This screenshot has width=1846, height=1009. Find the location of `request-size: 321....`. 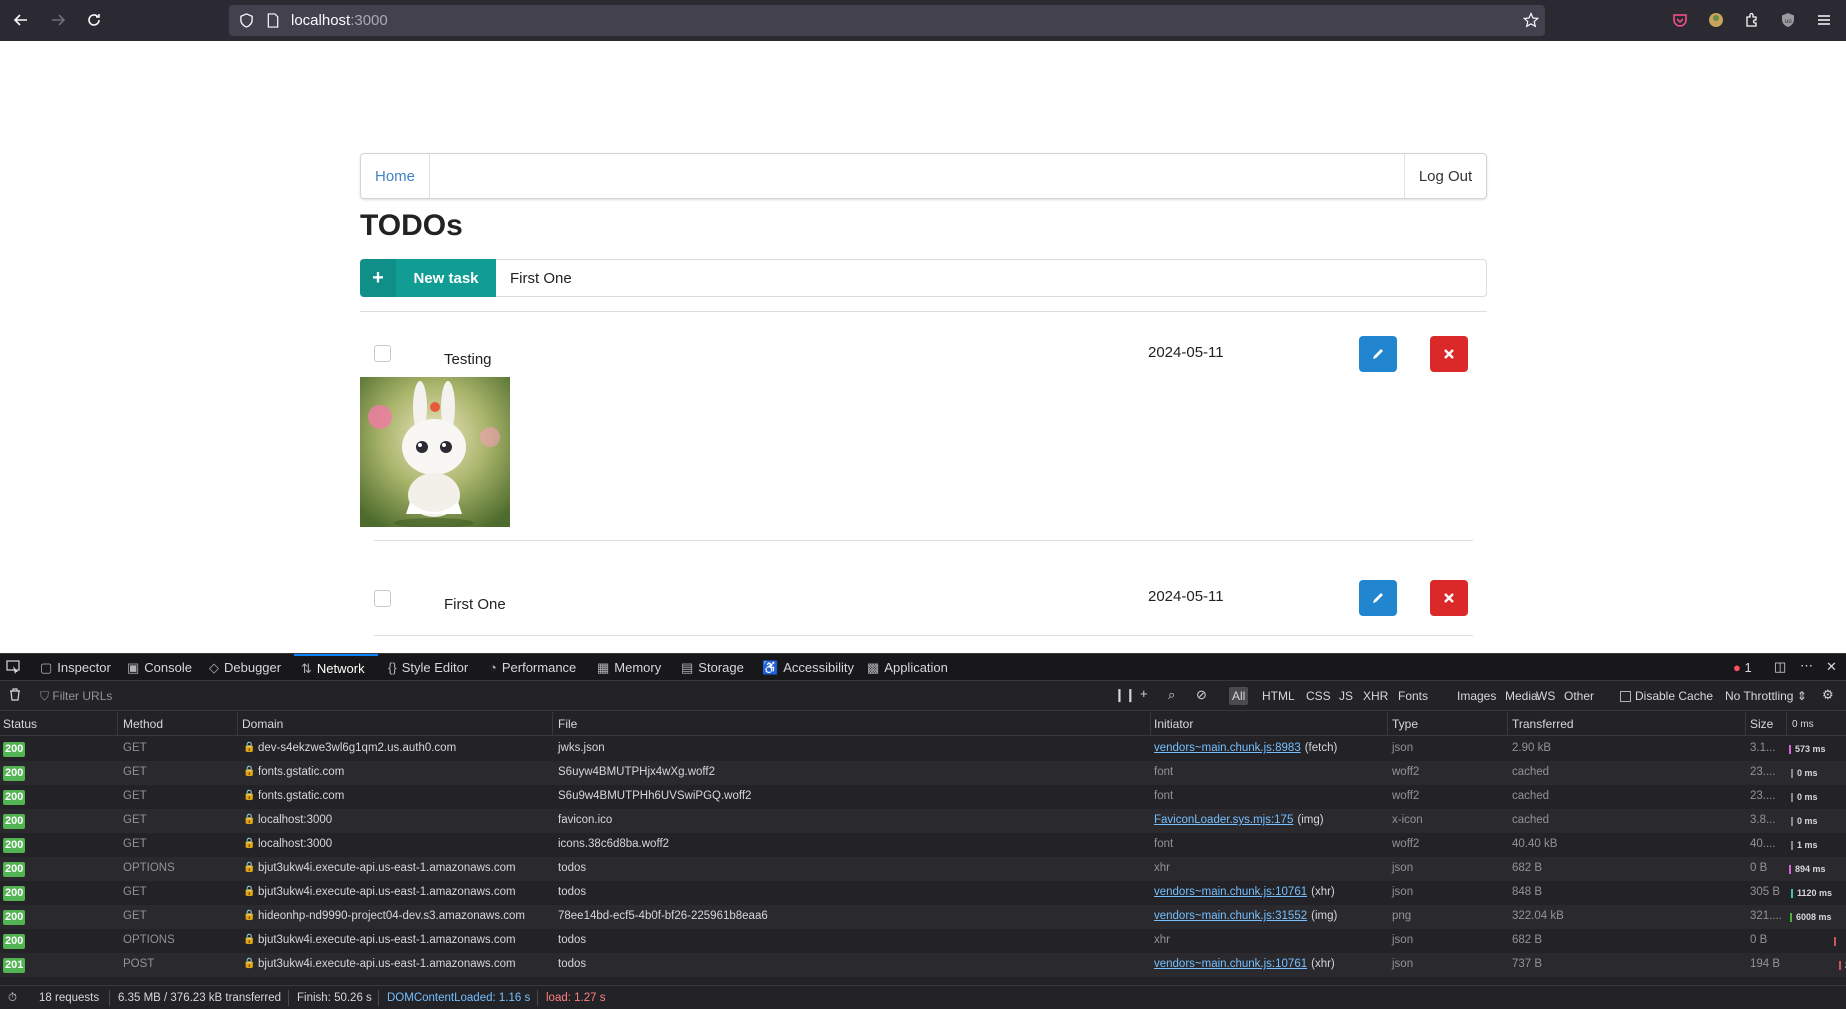

request-size: 321.... is located at coordinates (1766, 916).